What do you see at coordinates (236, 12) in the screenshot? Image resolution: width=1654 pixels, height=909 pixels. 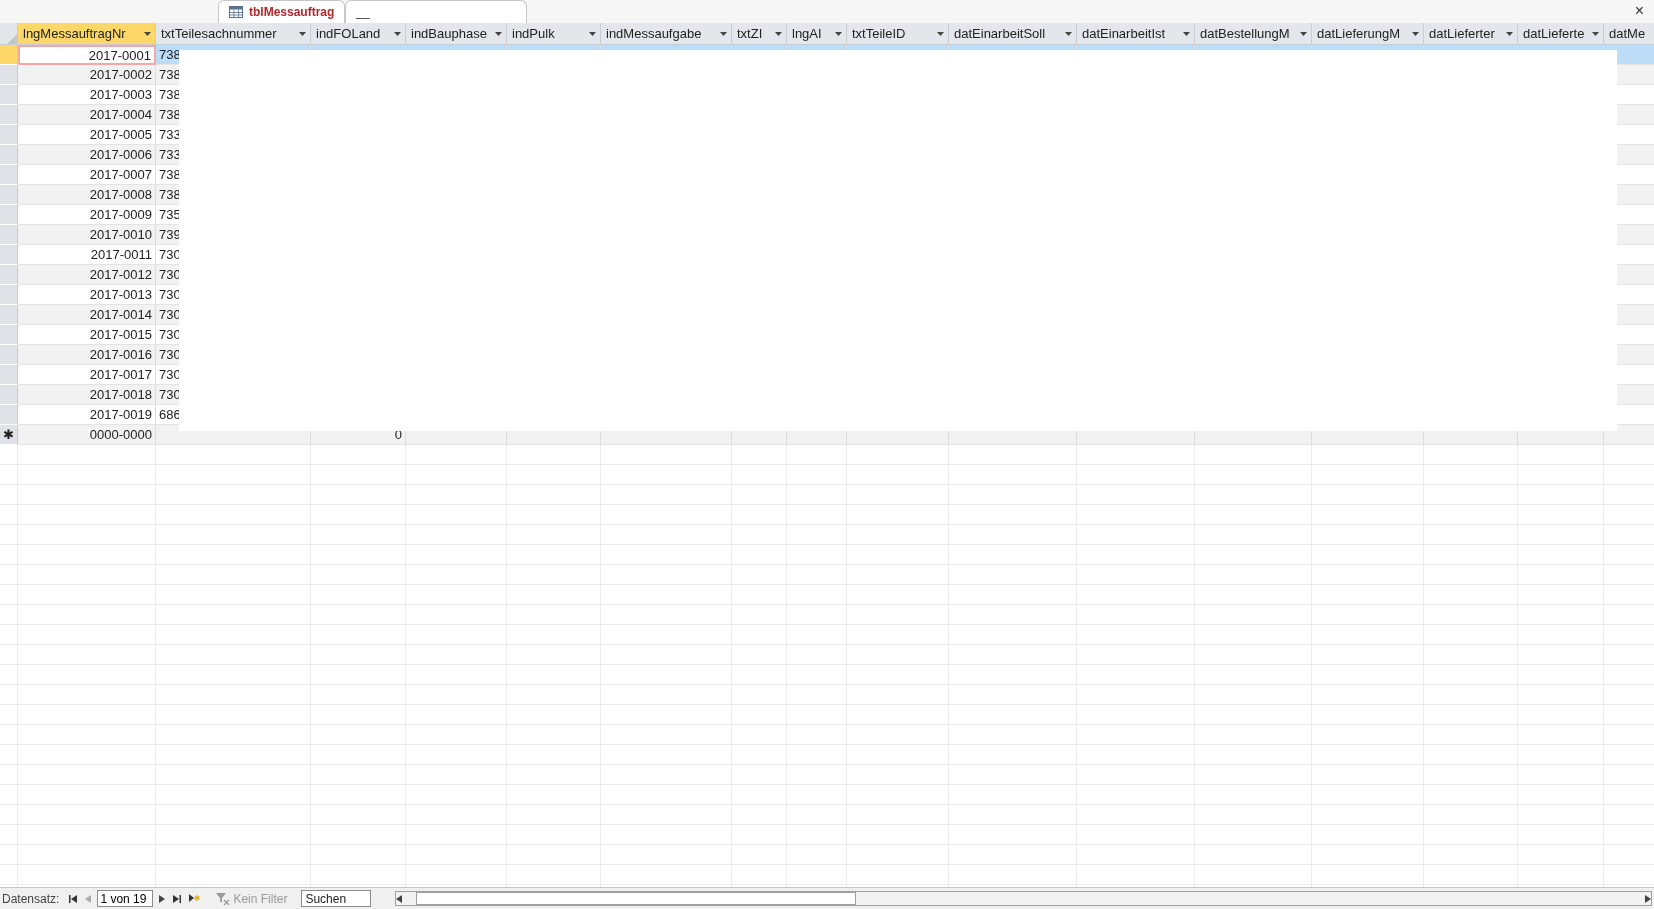 I see `table-icon` at bounding box center [236, 12].